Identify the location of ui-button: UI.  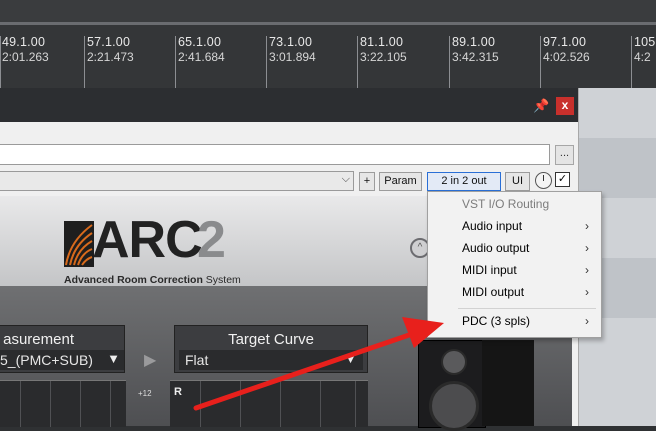
(517, 181).